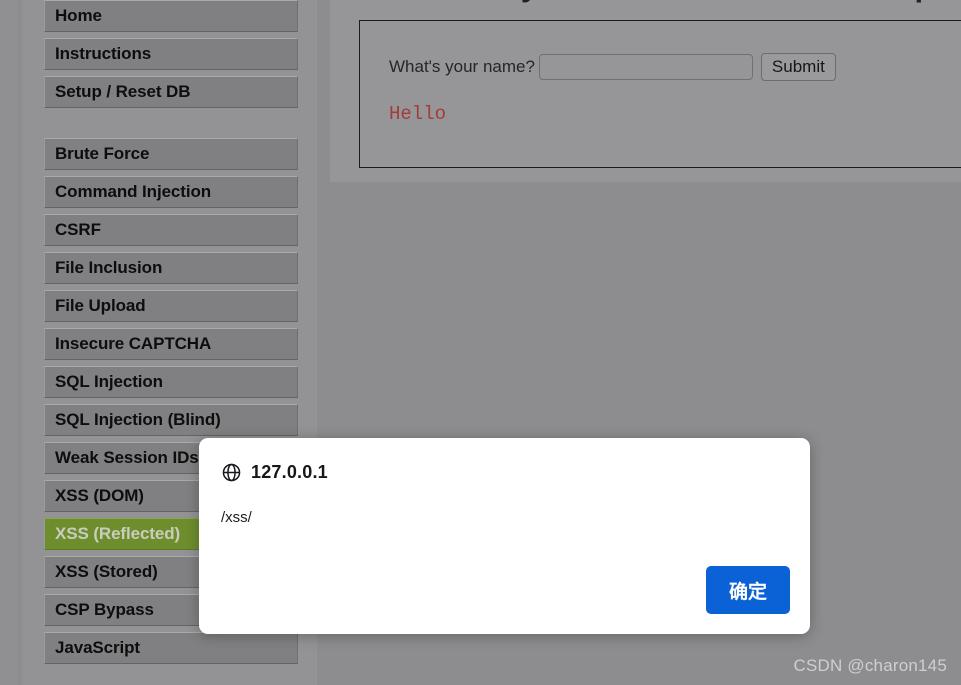  Describe the element at coordinates (418, 114) in the screenshot. I see `xss-result-text: Hello` at that location.